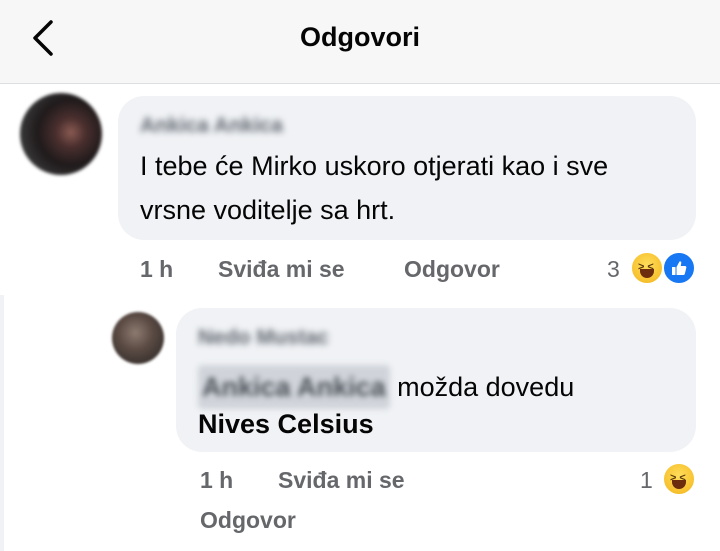 The width and height of the screenshot is (720, 551). What do you see at coordinates (452, 269) in the screenshot?
I see `reply-button: Odgovor` at bounding box center [452, 269].